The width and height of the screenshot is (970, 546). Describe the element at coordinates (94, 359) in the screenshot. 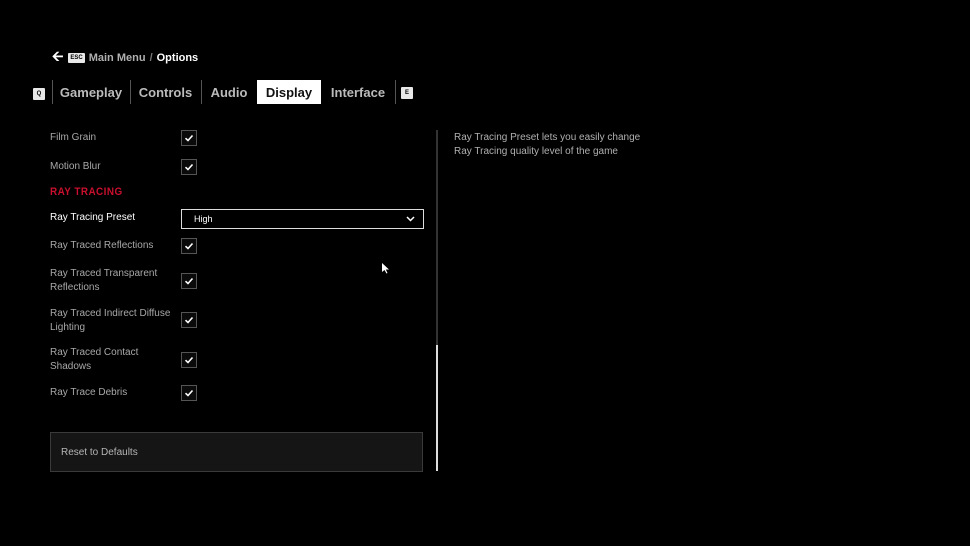

I see `rt-contact-shadows-label: Ray Traced Contact Shadows` at that location.